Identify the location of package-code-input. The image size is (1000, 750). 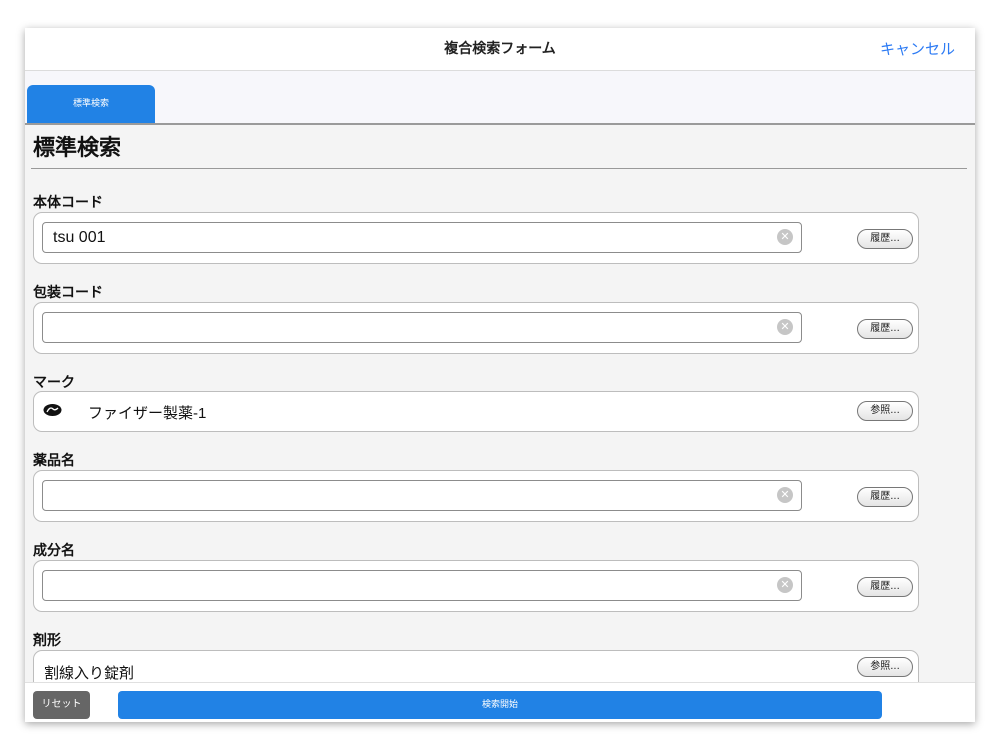
(422, 327).